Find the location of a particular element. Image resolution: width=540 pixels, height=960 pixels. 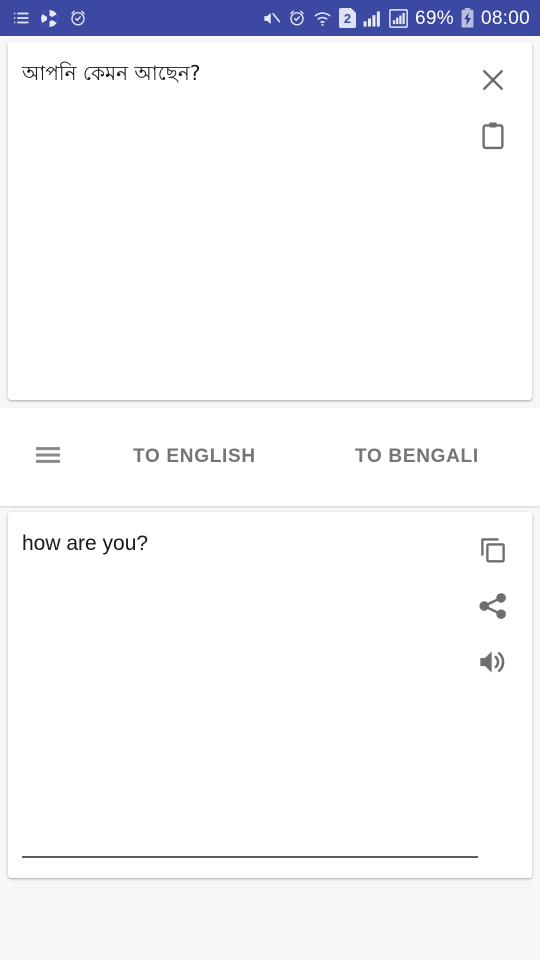

share-button is located at coordinates (493, 608).